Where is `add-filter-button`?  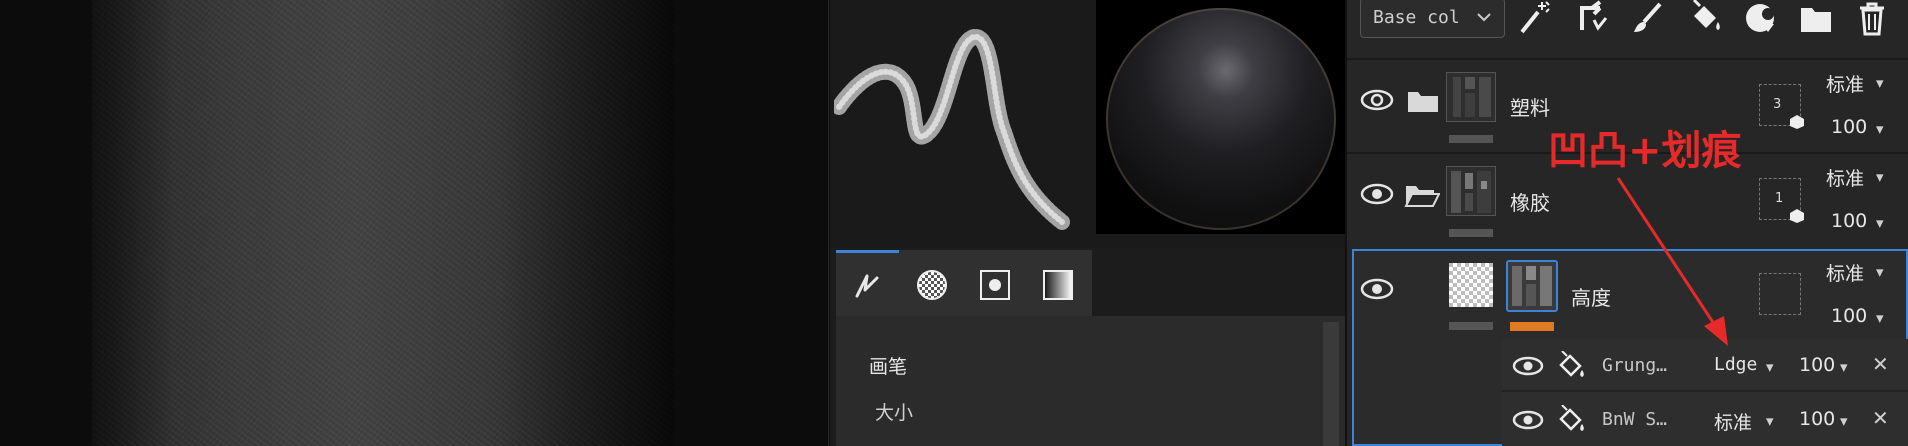 add-filter-button is located at coordinates (1592, 18).